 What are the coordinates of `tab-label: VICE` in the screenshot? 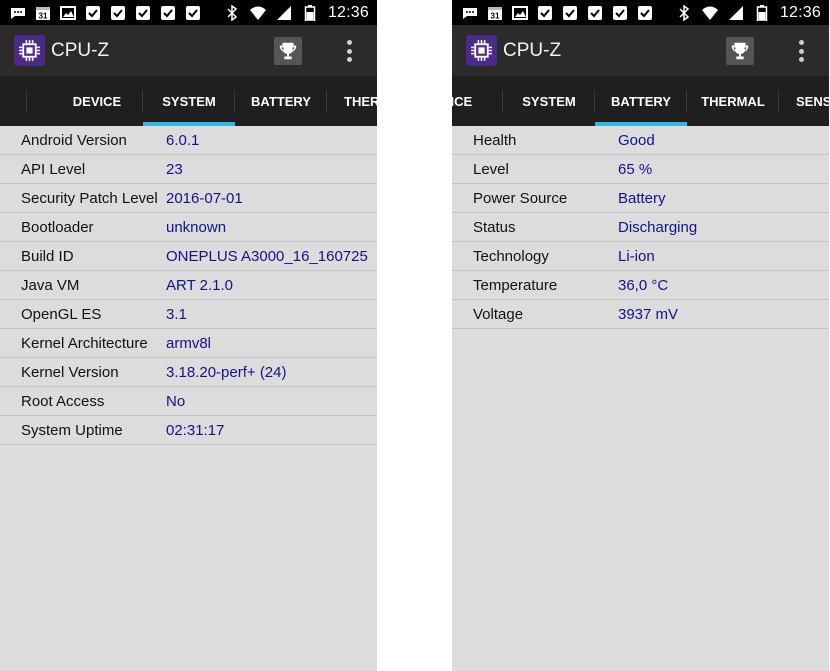 It's located at (462, 101).